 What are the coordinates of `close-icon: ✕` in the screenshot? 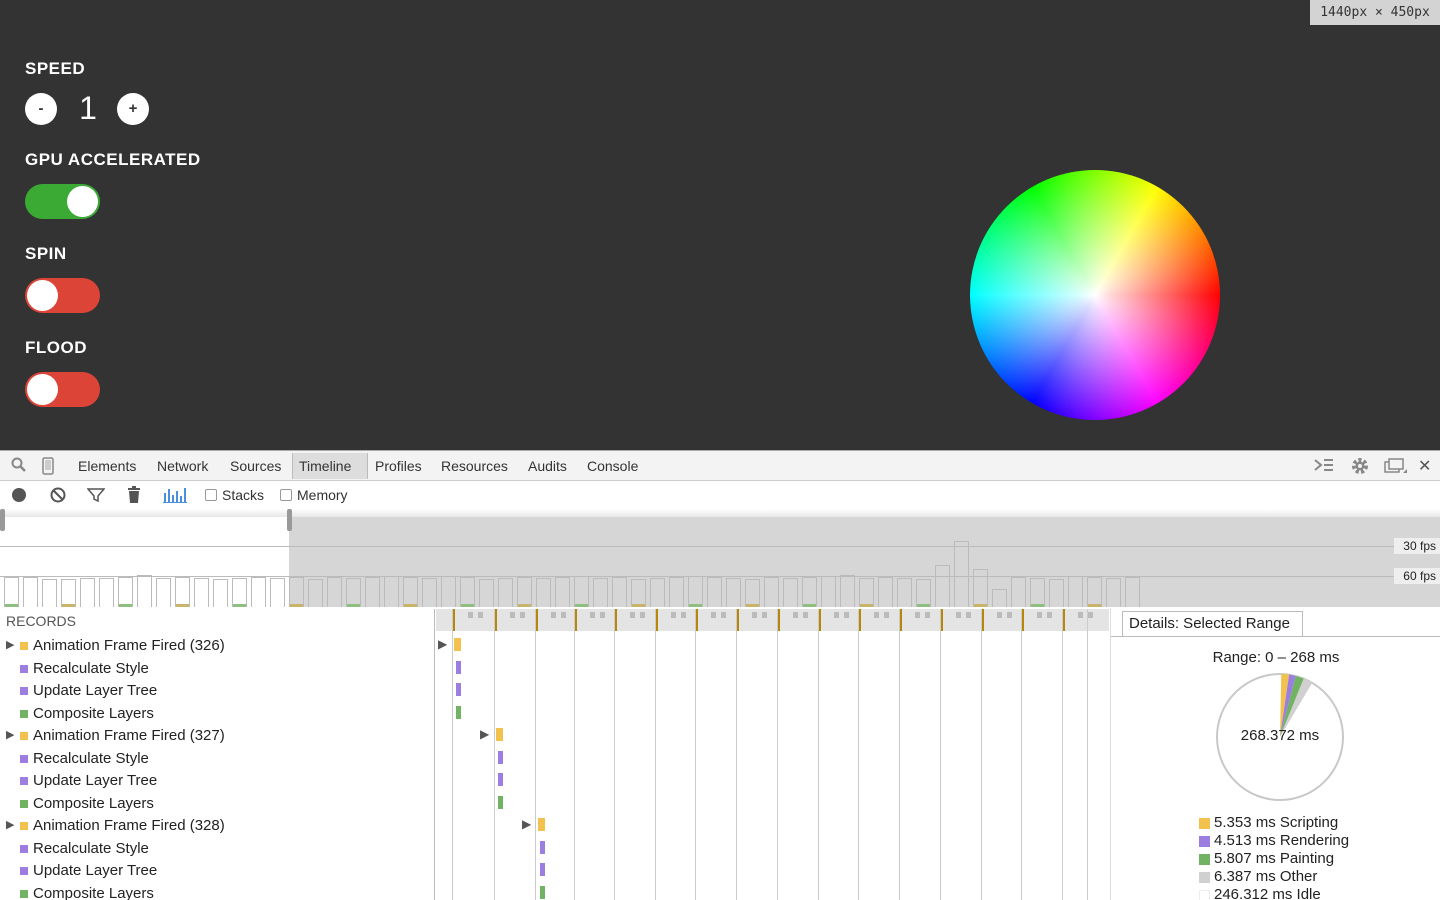 It's located at (1424, 466).